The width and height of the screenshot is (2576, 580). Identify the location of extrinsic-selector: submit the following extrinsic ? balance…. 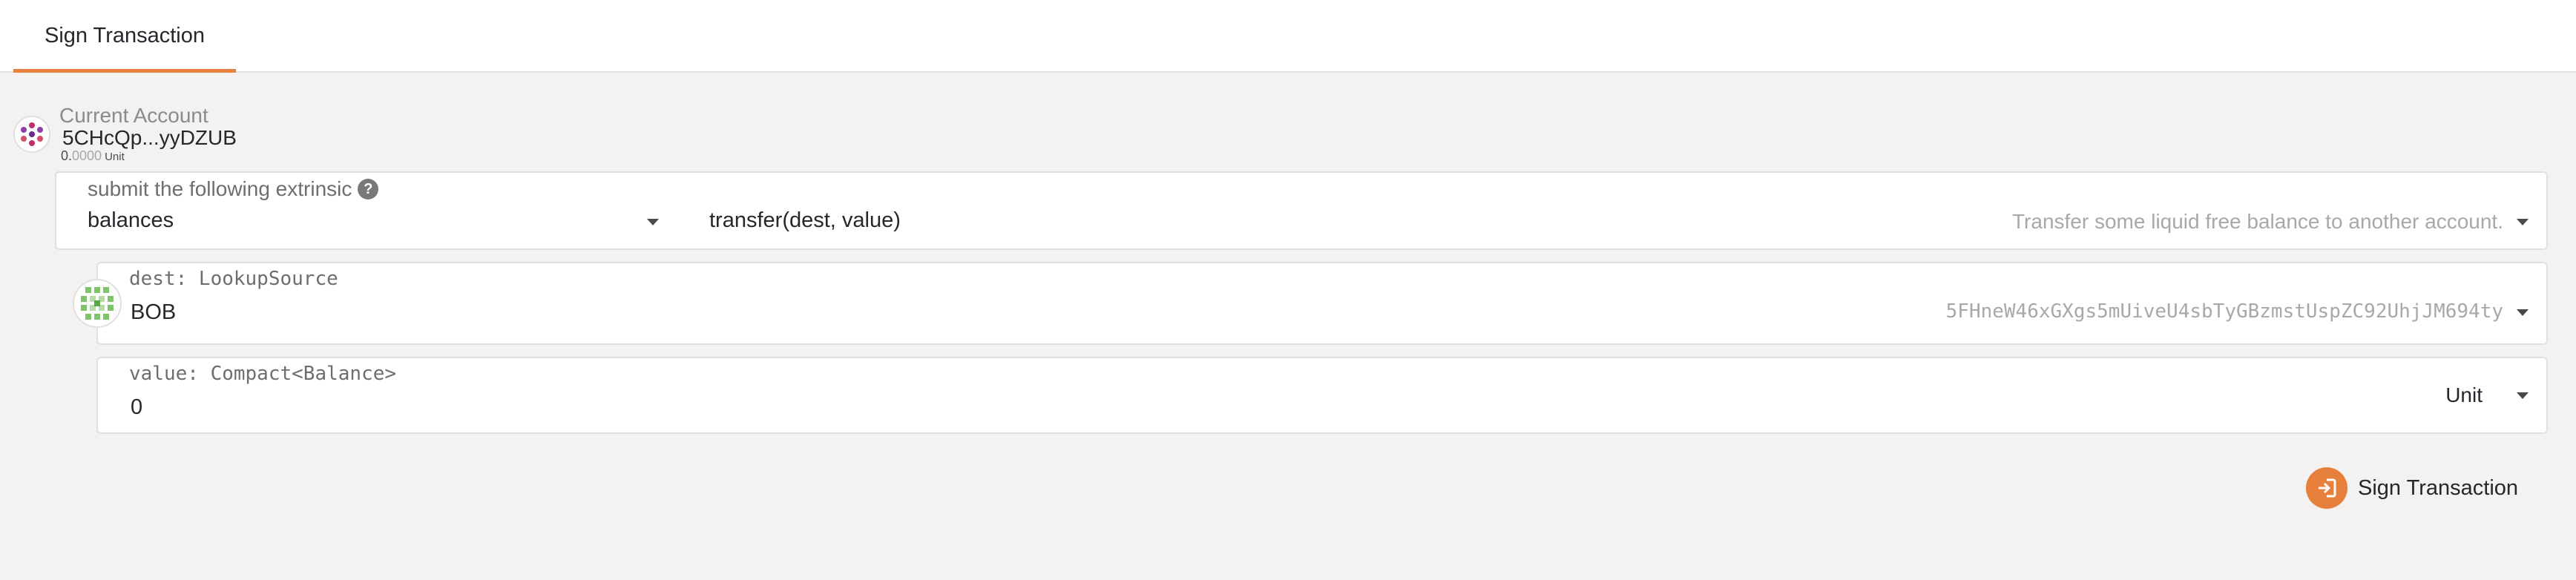
(1301, 210).